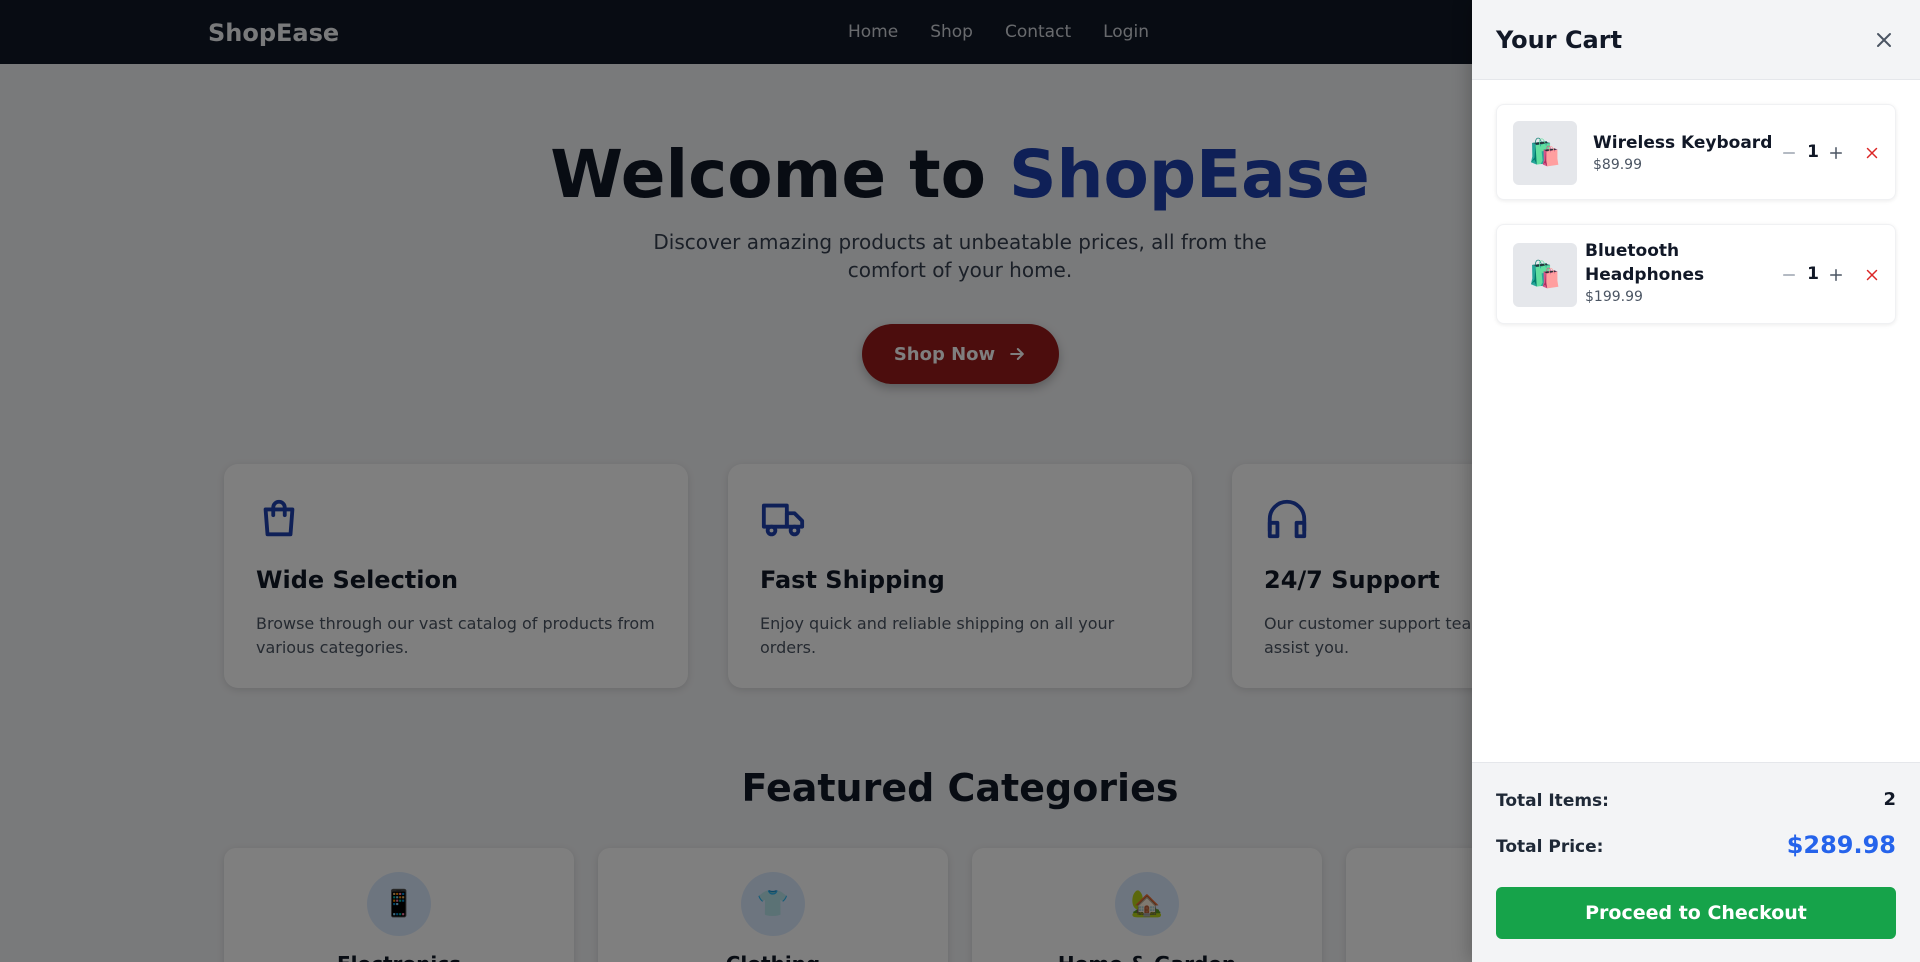  Describe the element at coordinates (1696, 913) in the screenshot. I see `checkout-button: Proceed to Checkout` at that location.